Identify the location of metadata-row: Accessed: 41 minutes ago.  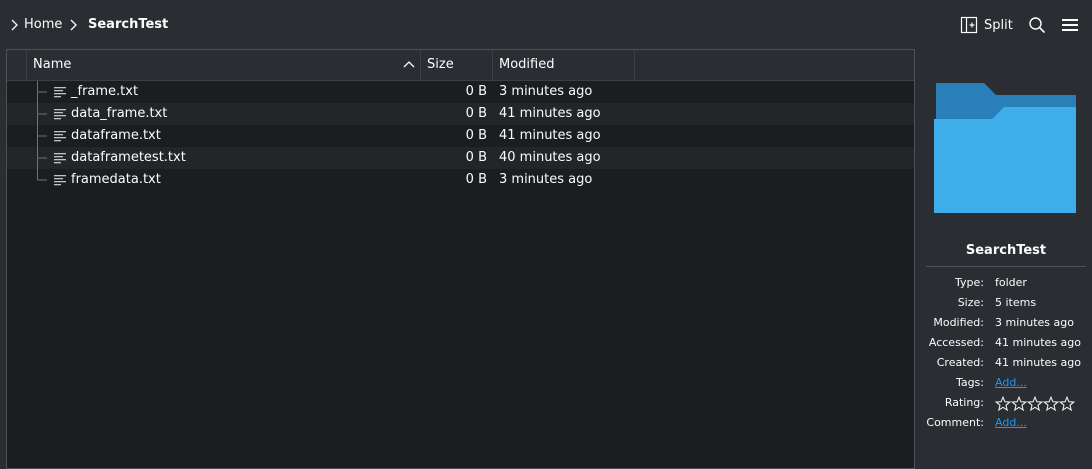
(1006, 343).